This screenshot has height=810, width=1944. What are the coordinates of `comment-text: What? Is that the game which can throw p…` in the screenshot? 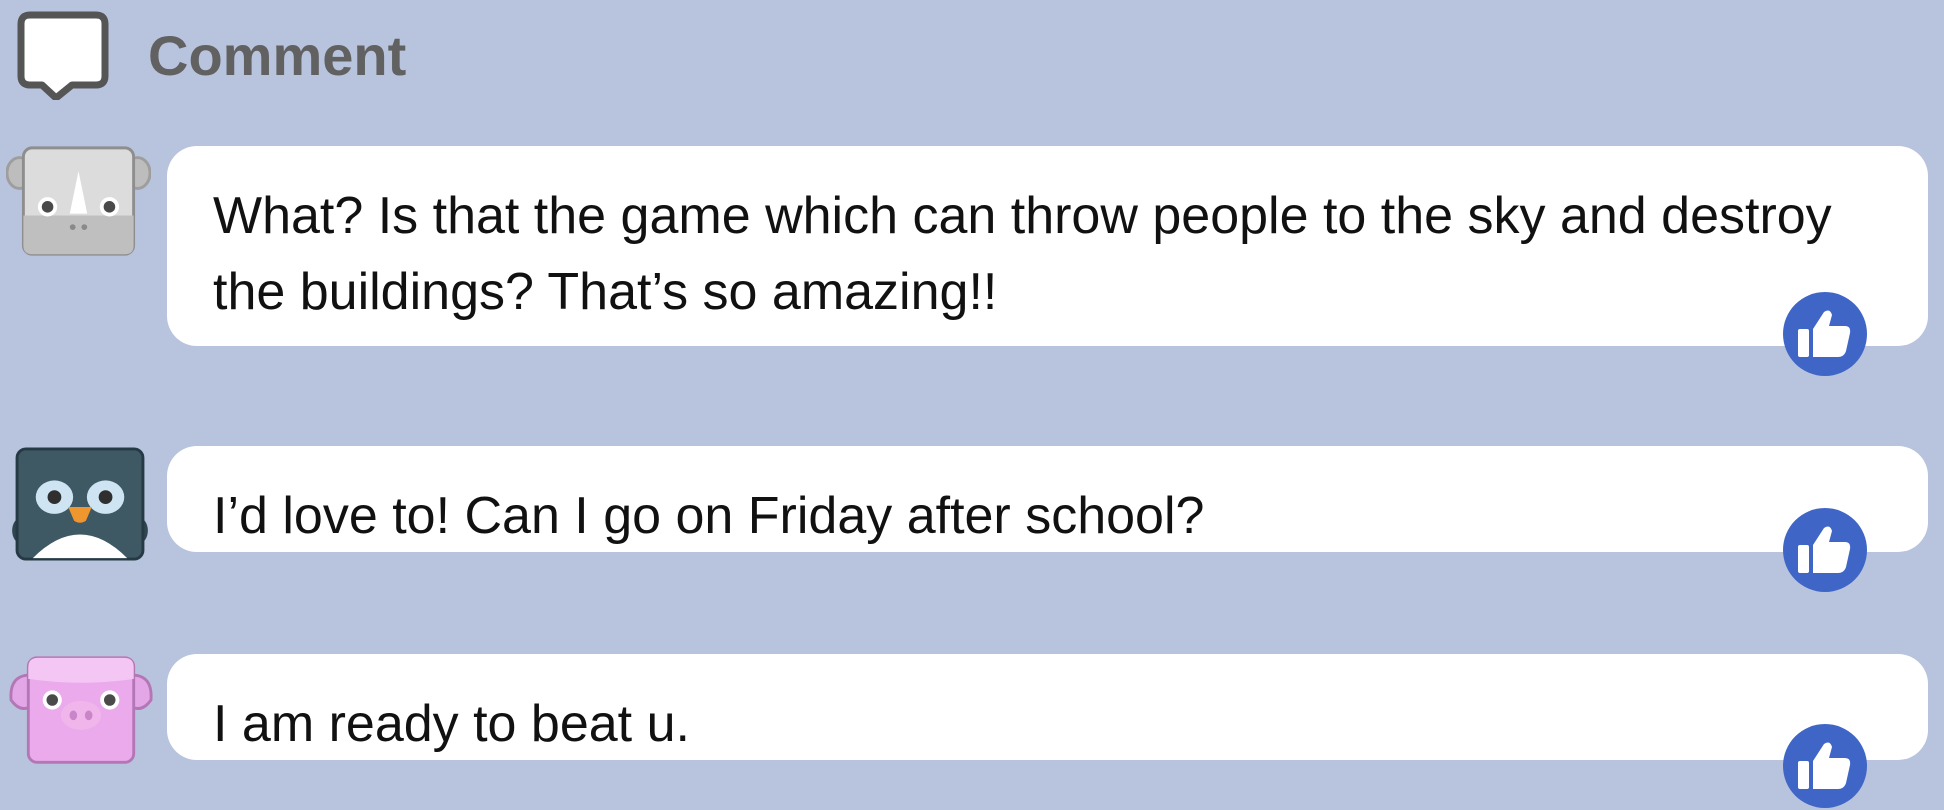 It's located at (1022, 254).